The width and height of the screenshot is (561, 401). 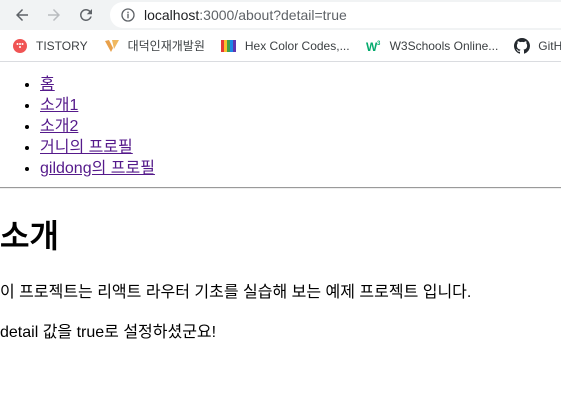 I want to click on bookmark-github: GitH, so click(x=537, y=45).